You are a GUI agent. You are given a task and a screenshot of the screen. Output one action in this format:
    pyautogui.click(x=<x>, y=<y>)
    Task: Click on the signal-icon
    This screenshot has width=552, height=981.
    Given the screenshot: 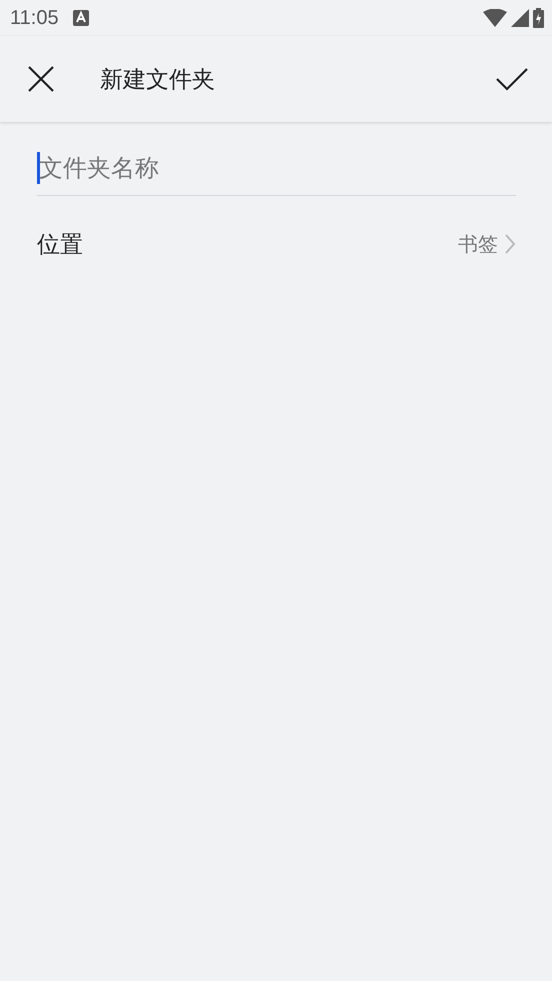 What is the action you would take?
    pyautogui.click(x=520, y=18)
    